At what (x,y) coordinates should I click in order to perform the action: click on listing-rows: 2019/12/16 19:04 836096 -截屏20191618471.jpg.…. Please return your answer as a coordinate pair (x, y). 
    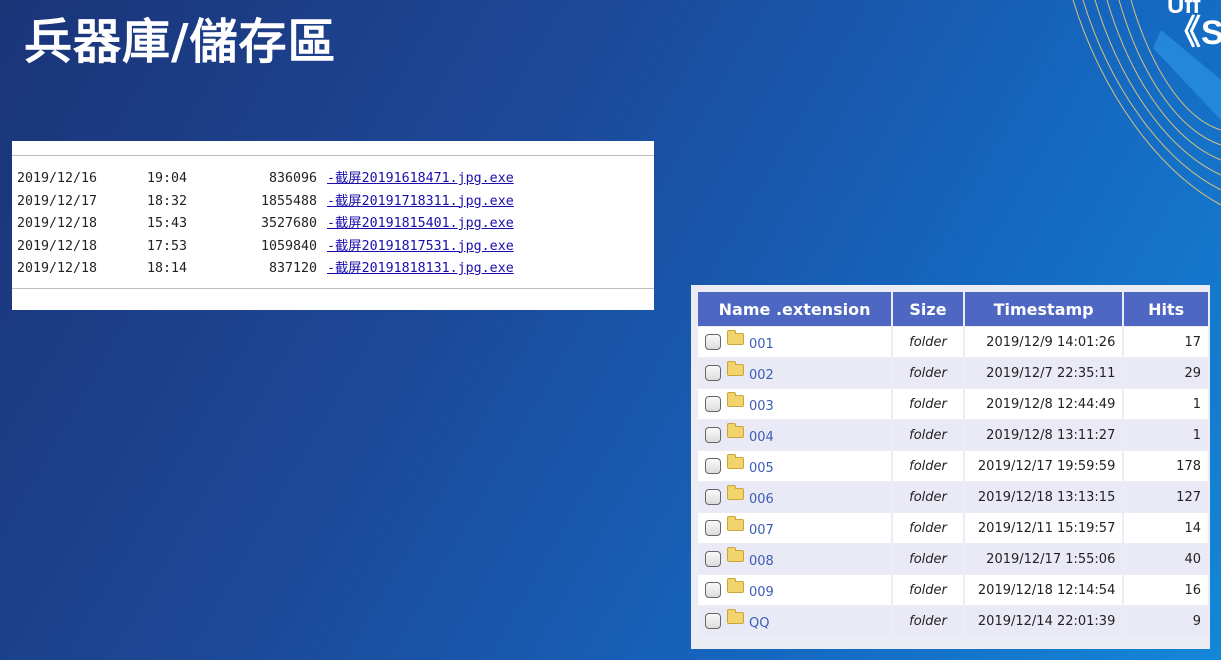
    Looking at the image, I should click on (265, 224).